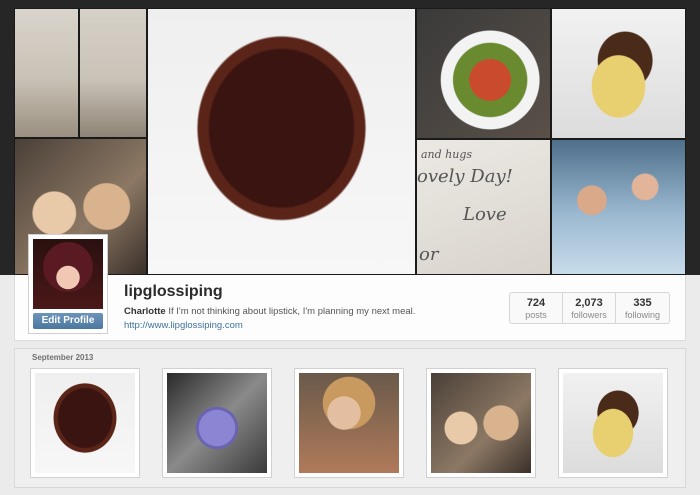  What do you see at coordinates (465, 176) in the screenshot?
I see `card-text-line: ovely Day!` at bounding box center [465, 176].